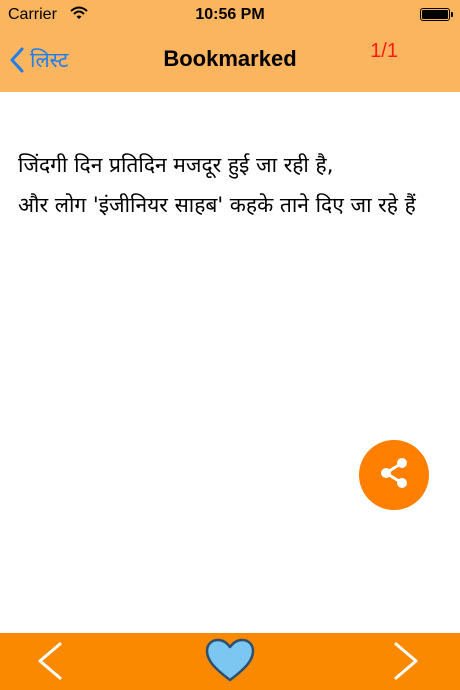 The width and height of the screenshot is (460, 690). Describe the element at coordinates (436, 14) in the screenshot. I see `battery-icon` at that location.